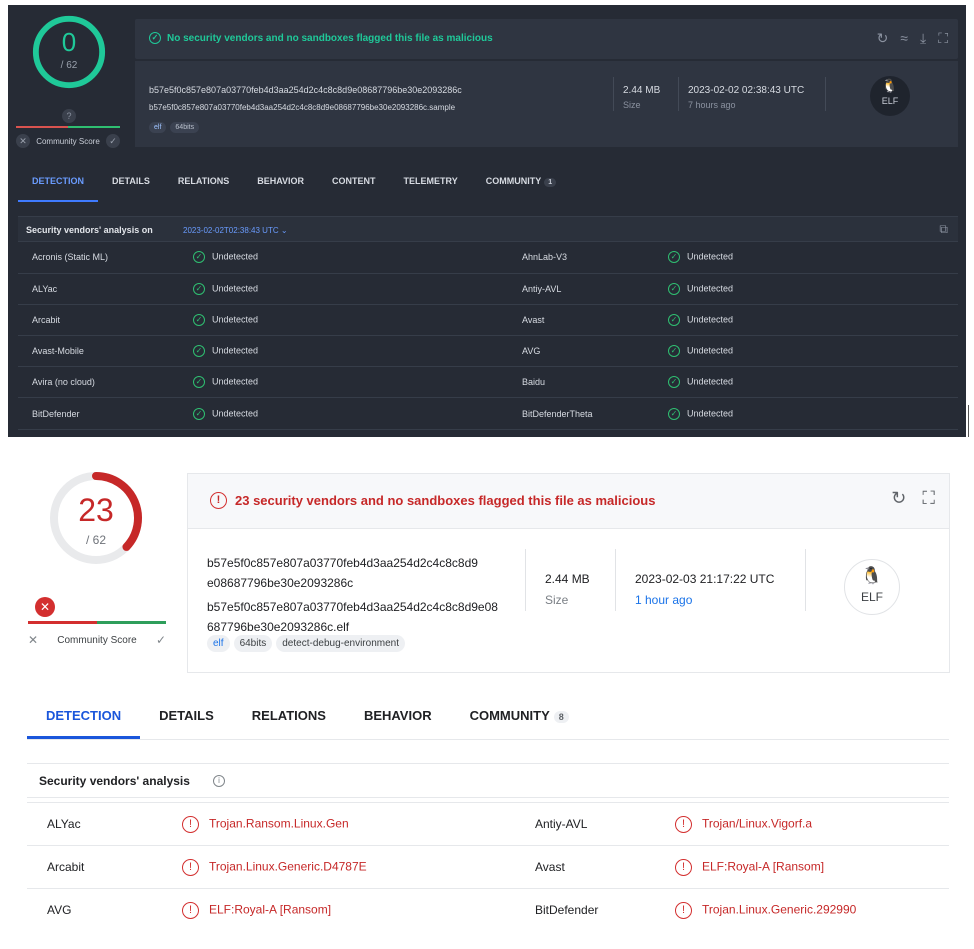  I want to click on vendor-name: AVG, so click(104, 910).